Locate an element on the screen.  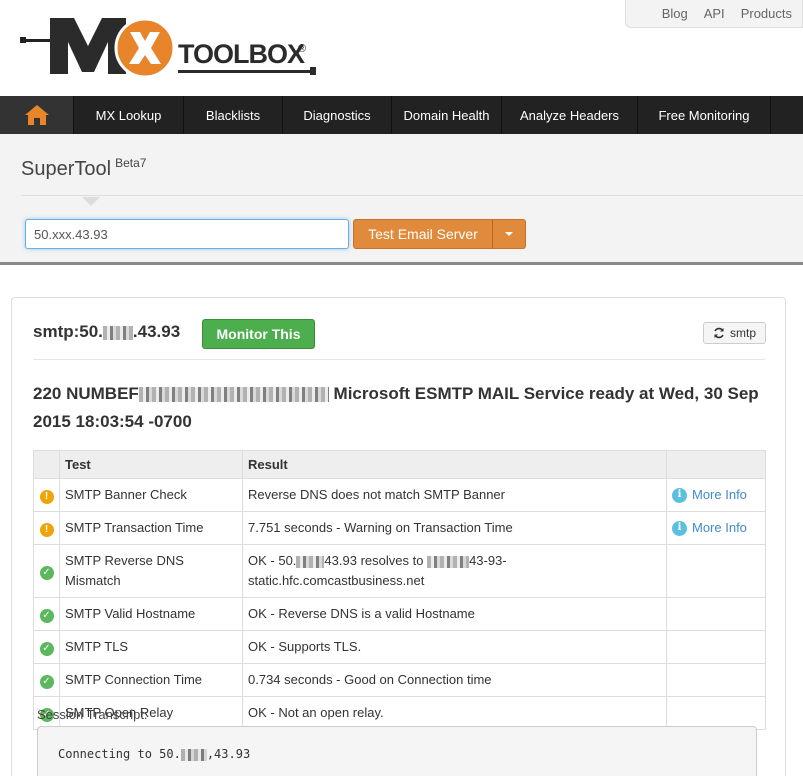
nav-analyze-headers: Analyze Headers is located at coordinates (570, 115).